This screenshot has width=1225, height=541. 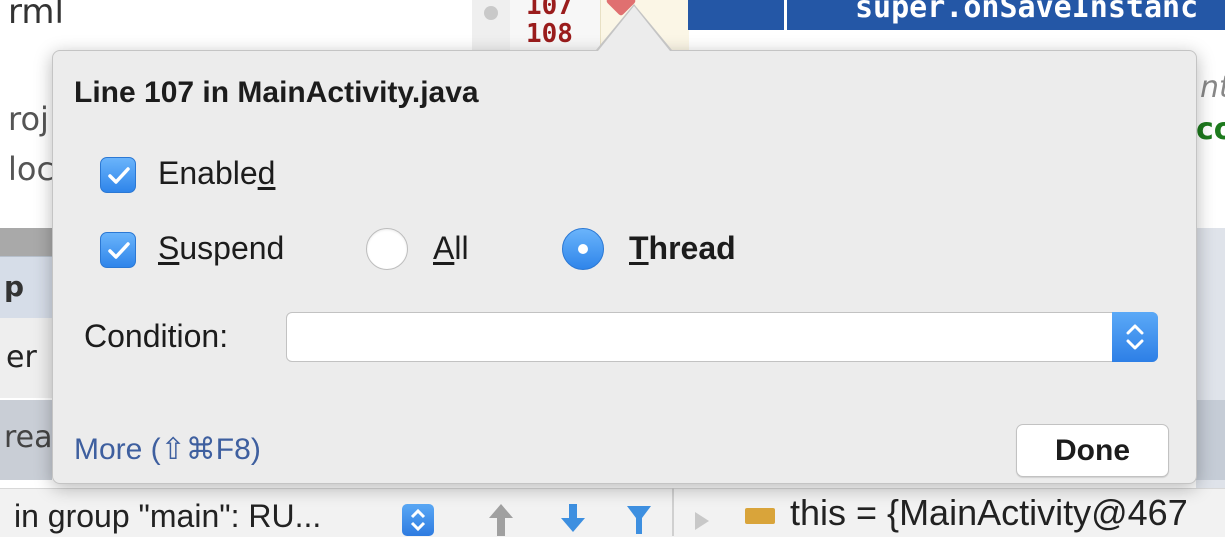 I want to click on condition-input, so click(x=722, y=337).